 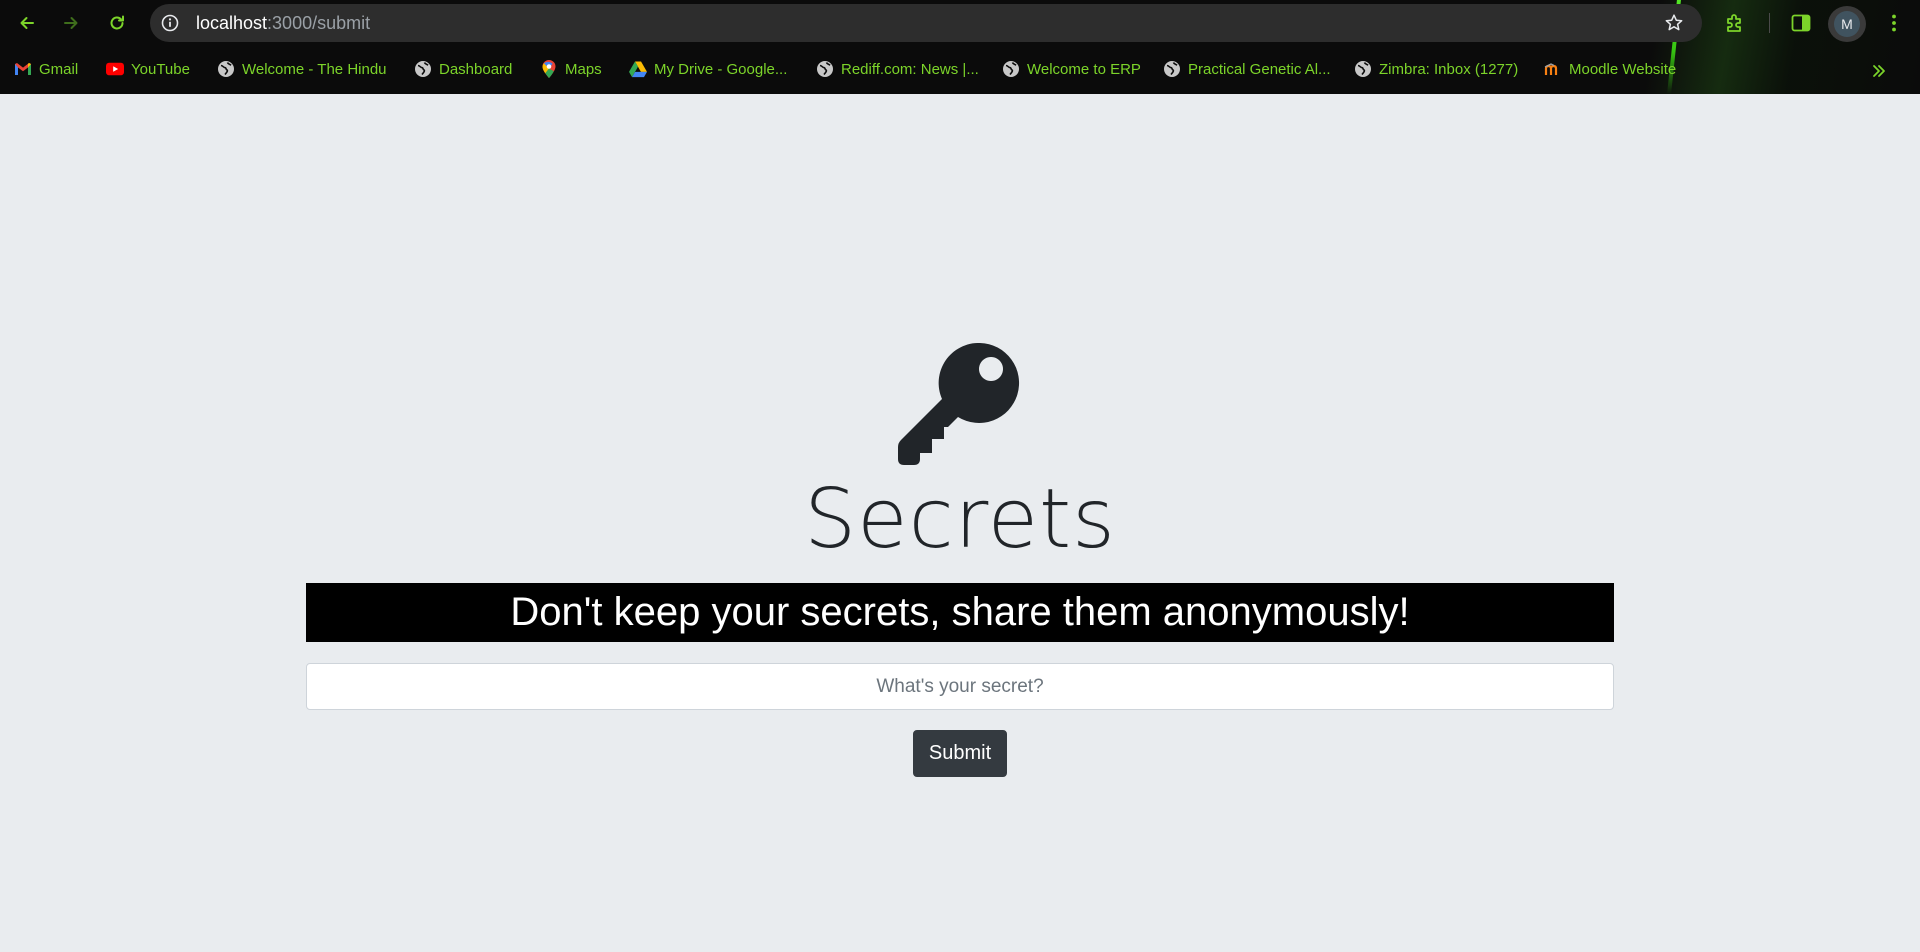 What do you see at coordinates (476, 69) in the screenshot?
I see `bookmark-label: Dashboard` at bounding box center [476, 69].